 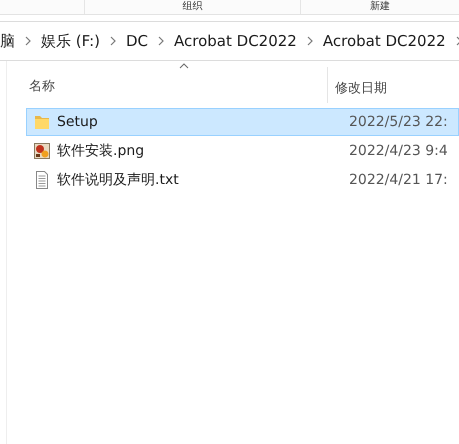 What do you see at coordinates (42, 86) in the screenshot?
I see `column-header: 名称` at bounding box center [42, 86].